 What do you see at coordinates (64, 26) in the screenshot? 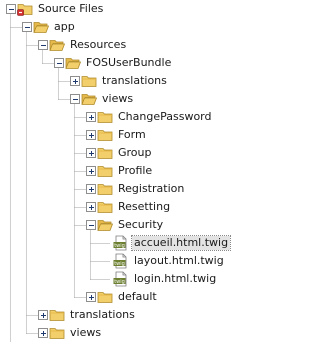
I see `folder-name-label: app` at bounding box center [64, 26].